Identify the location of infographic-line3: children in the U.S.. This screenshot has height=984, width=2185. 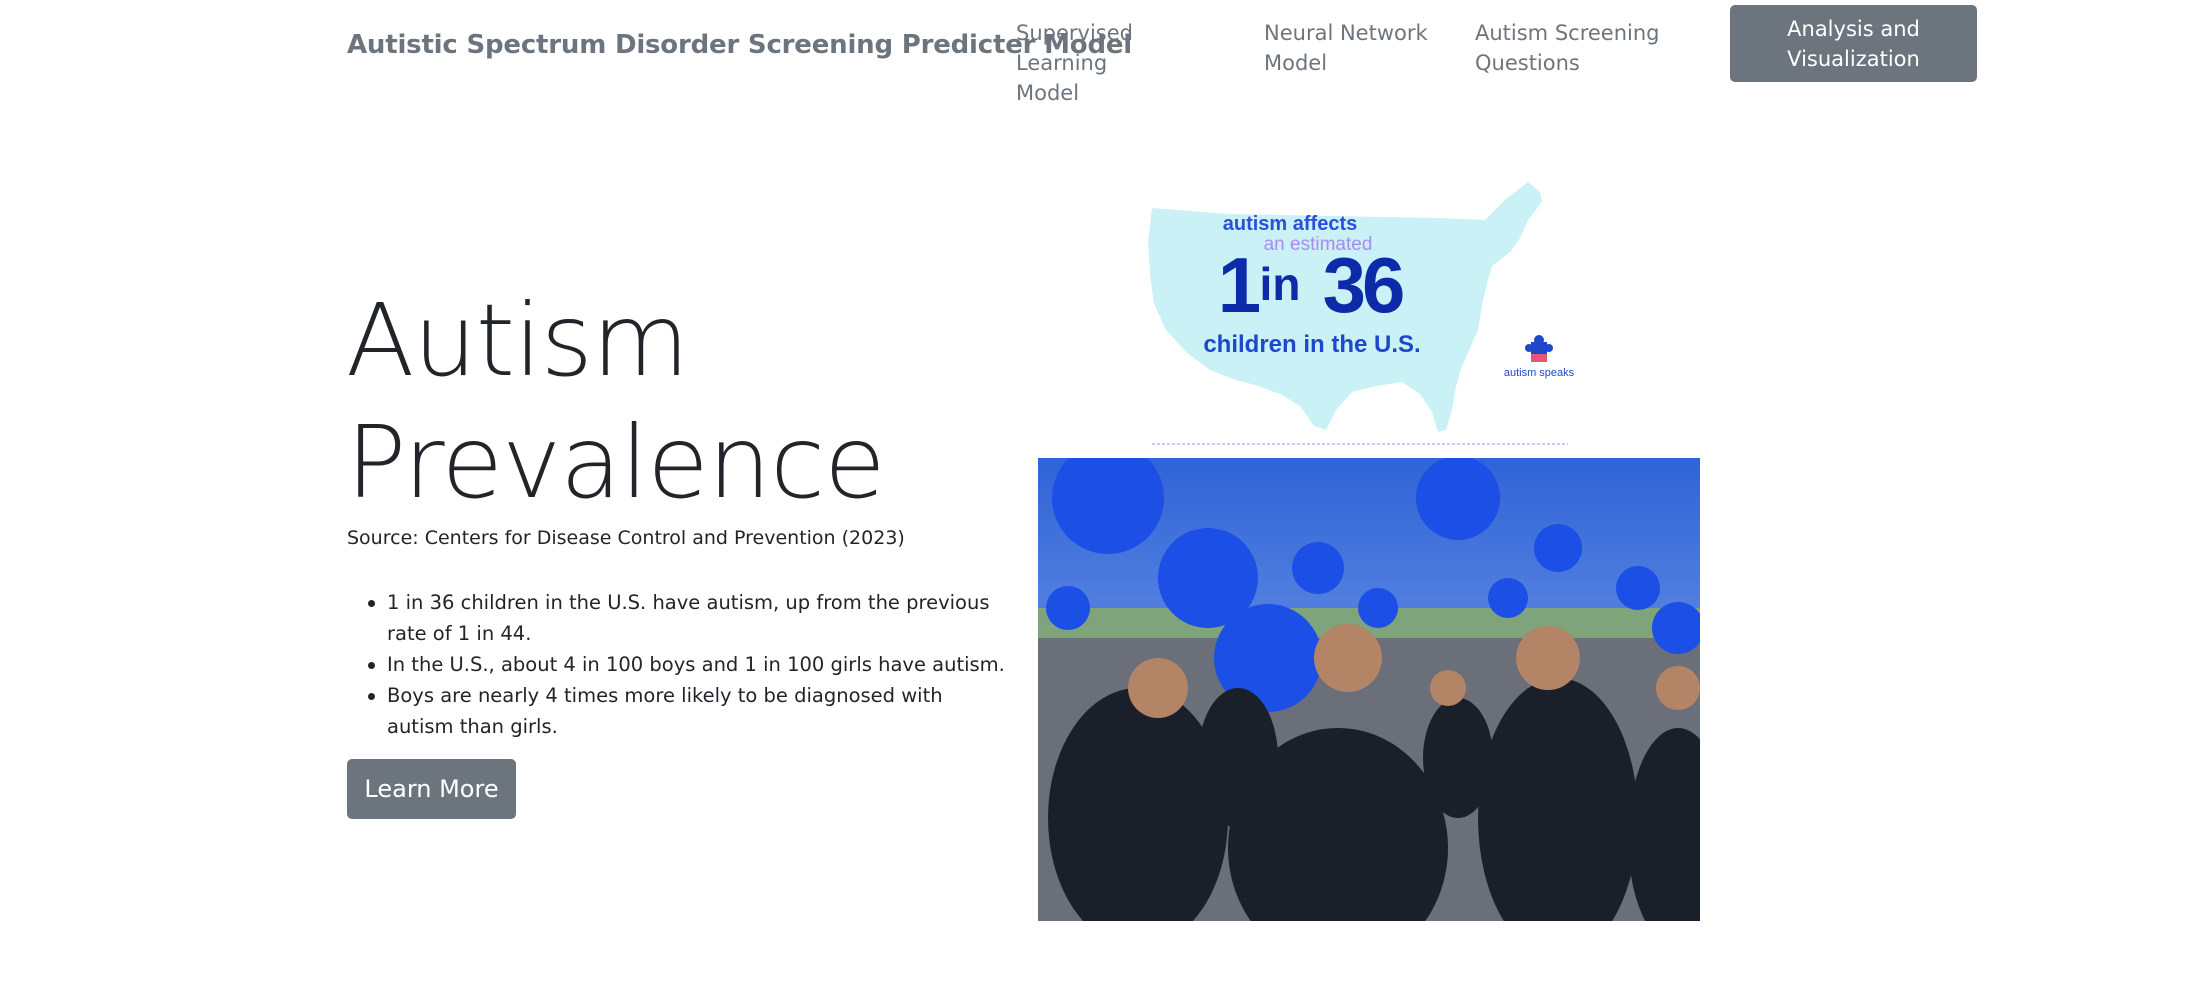
(1311, 344).